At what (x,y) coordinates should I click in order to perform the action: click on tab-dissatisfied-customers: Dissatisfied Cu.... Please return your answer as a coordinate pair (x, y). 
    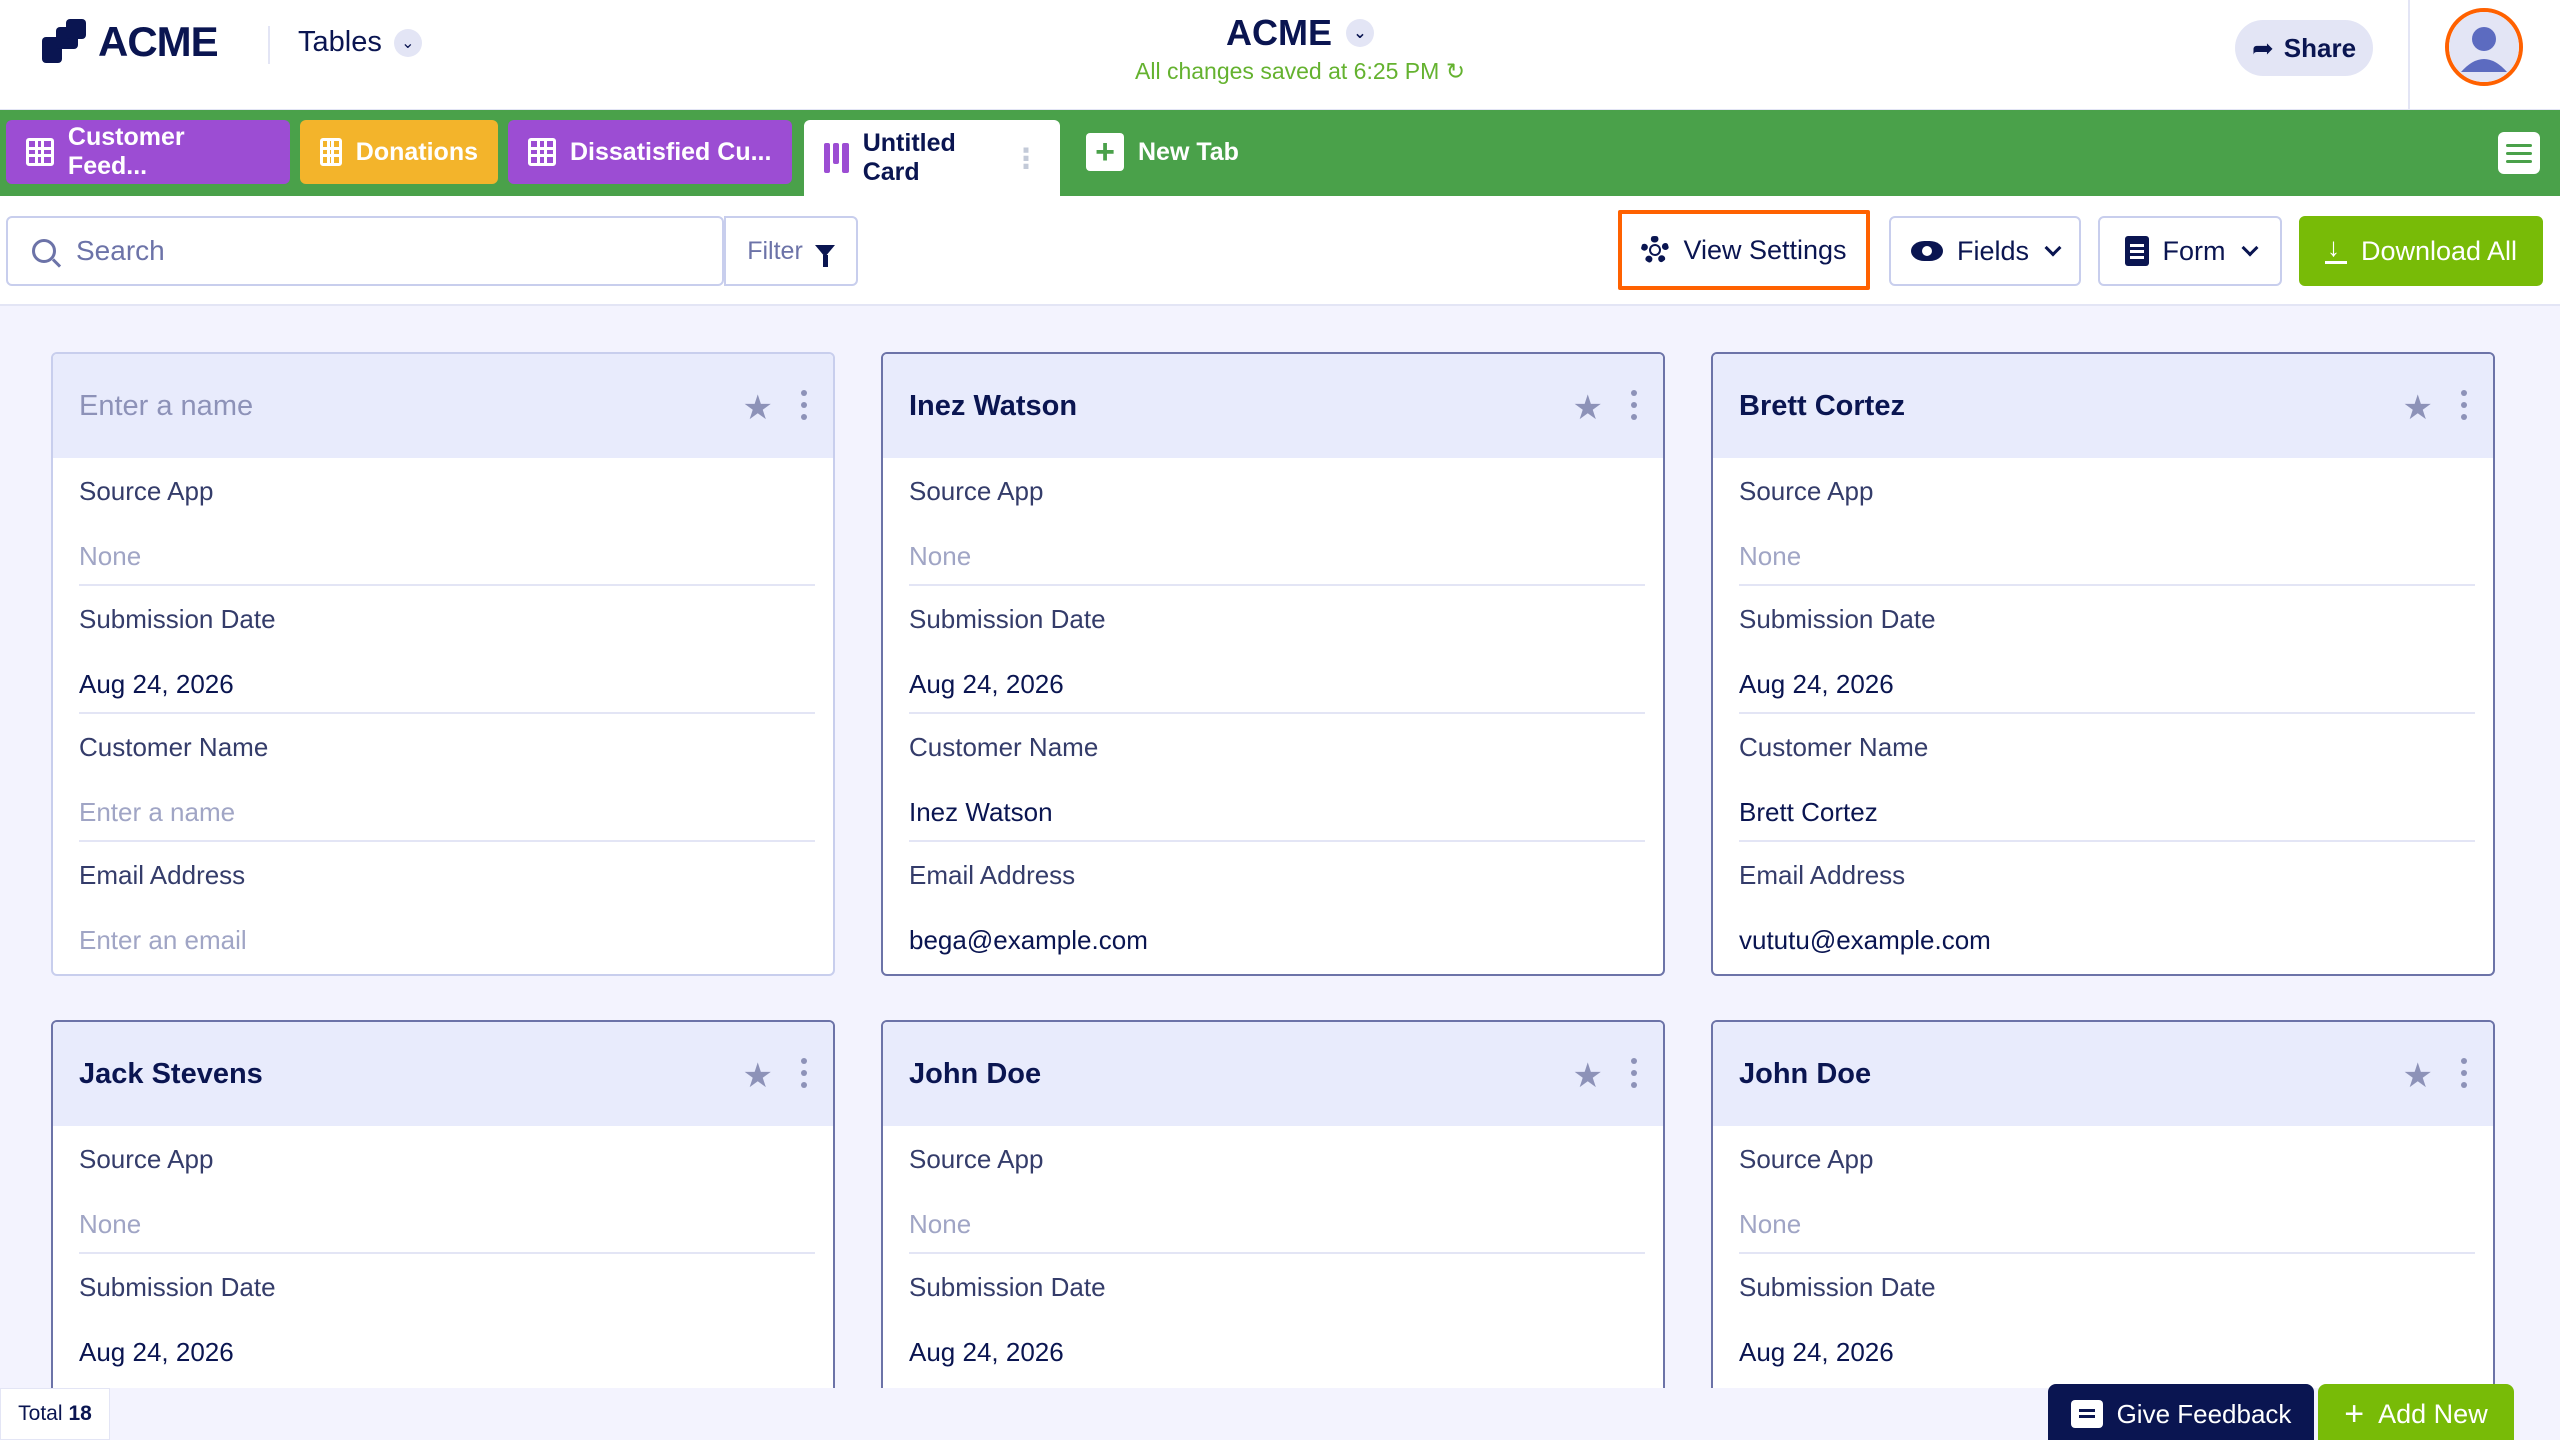
    Looking at the image, I should click on (650, 152).